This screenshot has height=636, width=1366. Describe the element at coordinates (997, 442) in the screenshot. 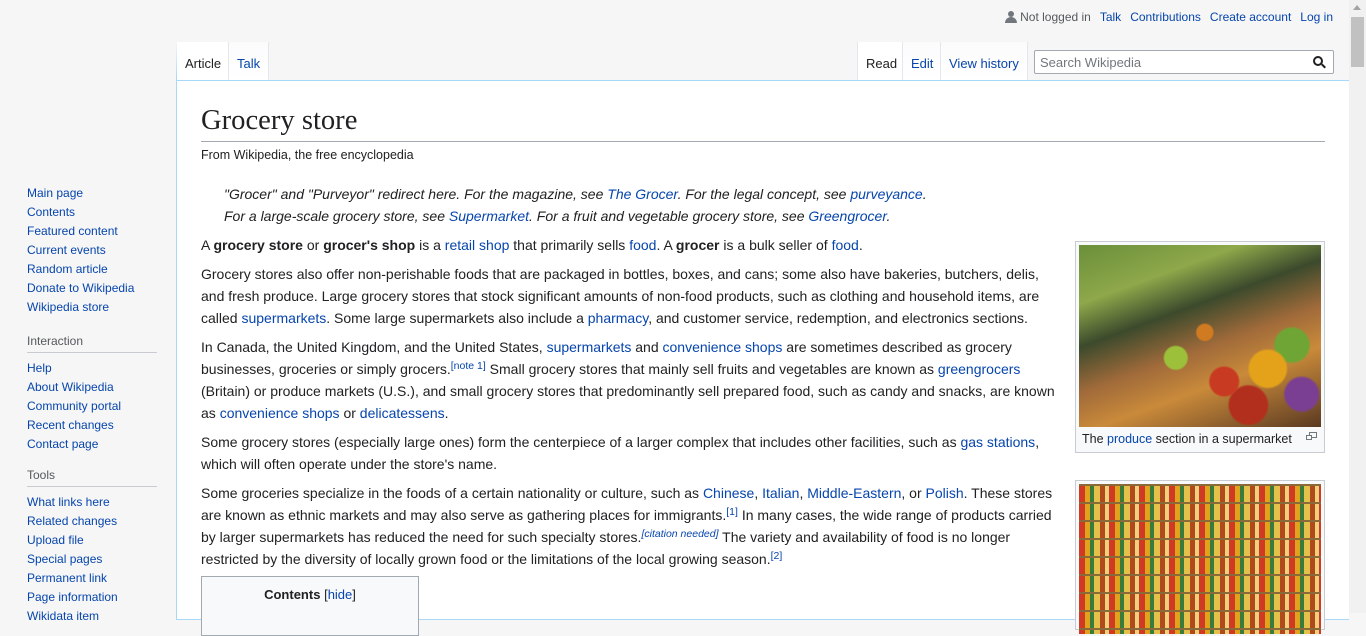

I see `gas-stations-link: gas stations` at that location.